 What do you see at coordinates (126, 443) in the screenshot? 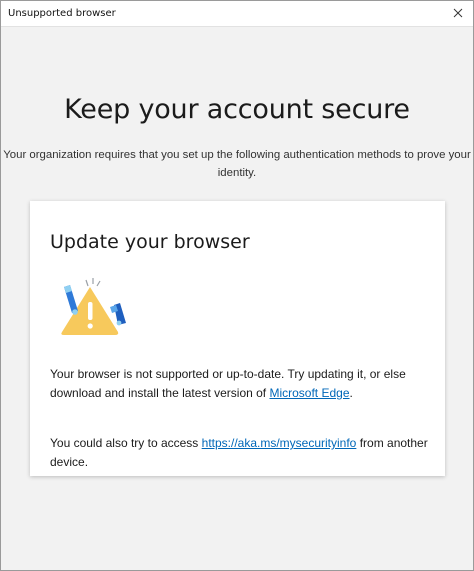
I see `alternate-text: You could also try to access` at bounding box center [126, 443].